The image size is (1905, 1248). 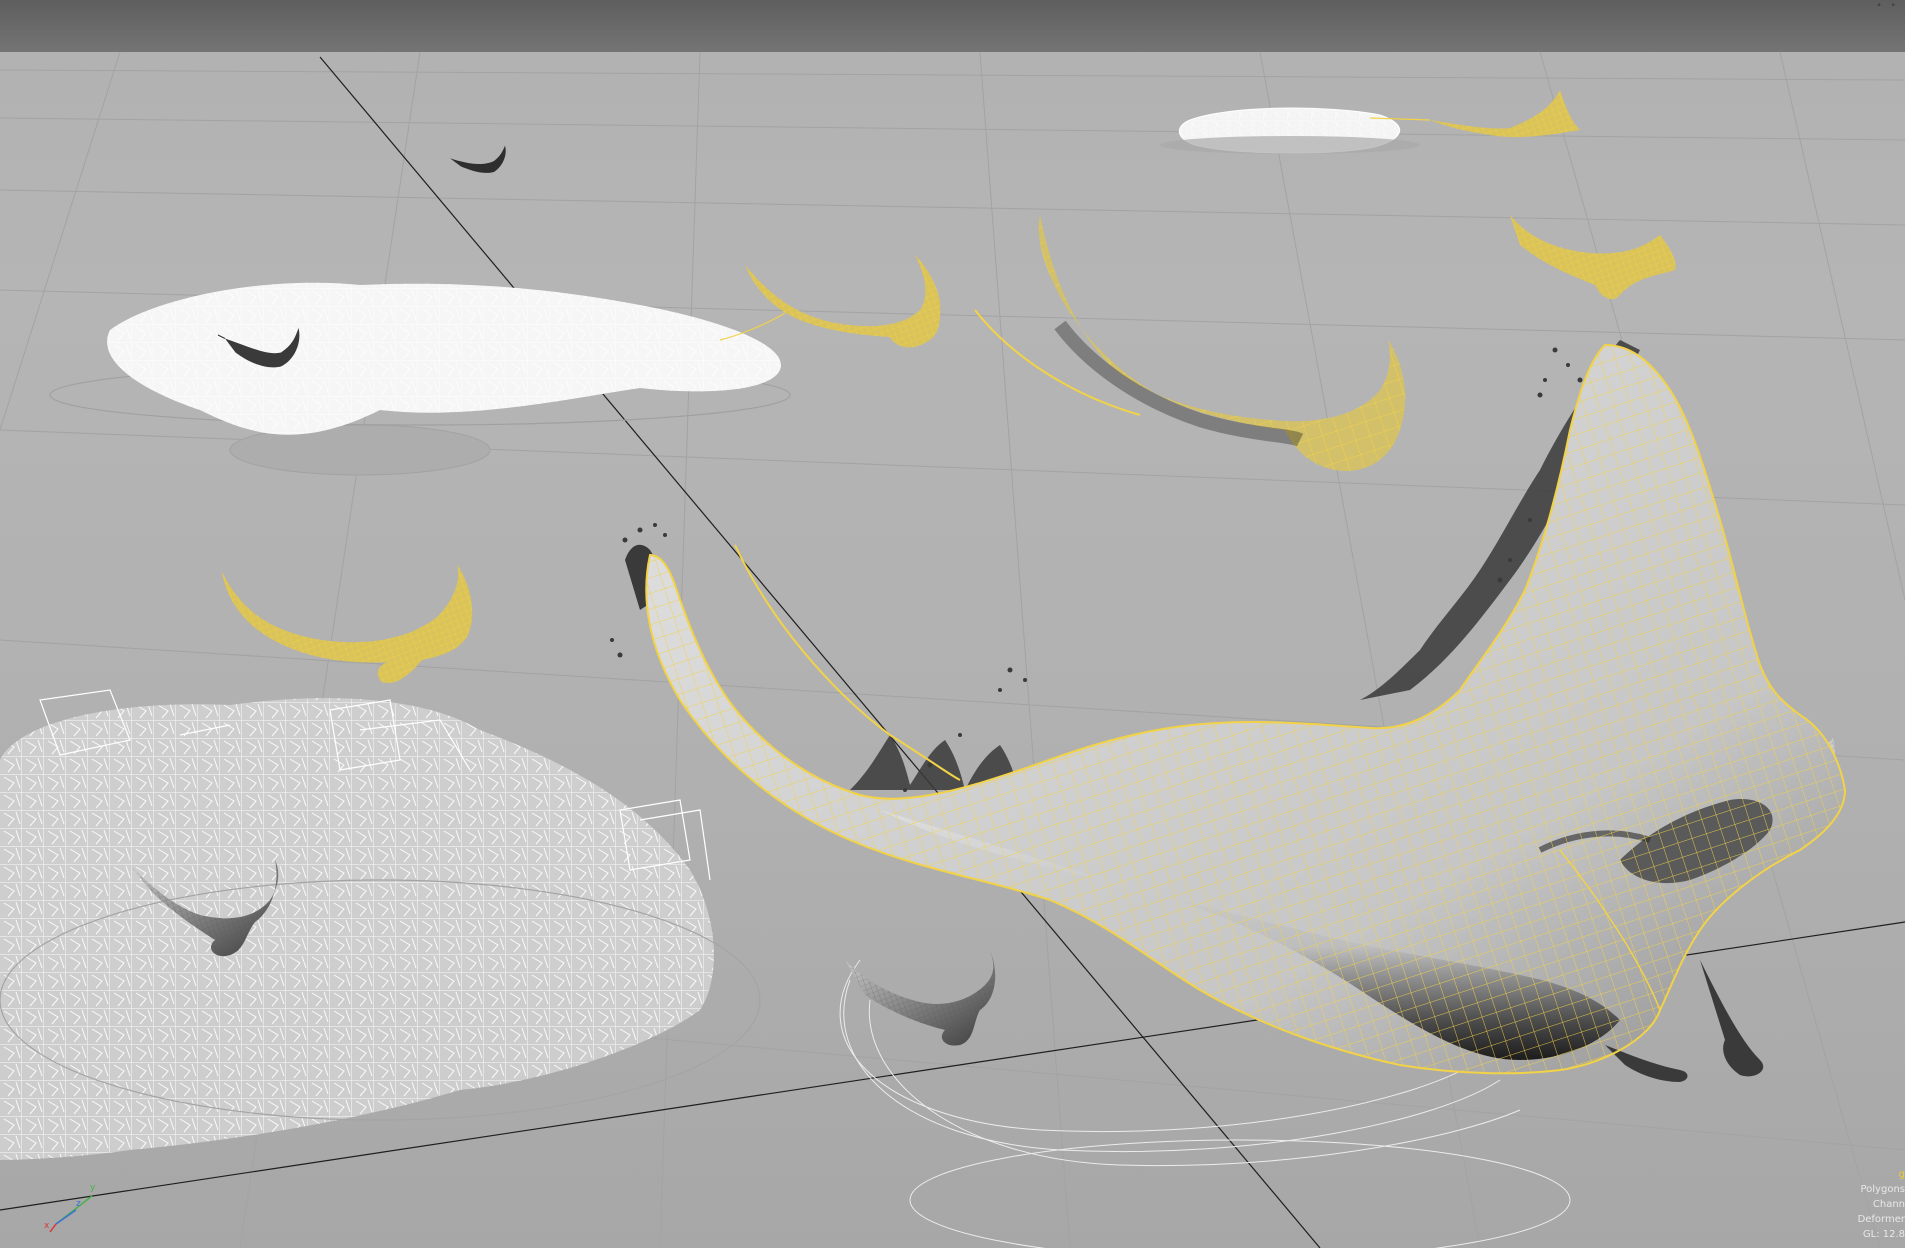 What do you see at coordinates (1593, 257) in the screenshot?
I see `manta-ray-far-right` at bounding box center [1593, 257].